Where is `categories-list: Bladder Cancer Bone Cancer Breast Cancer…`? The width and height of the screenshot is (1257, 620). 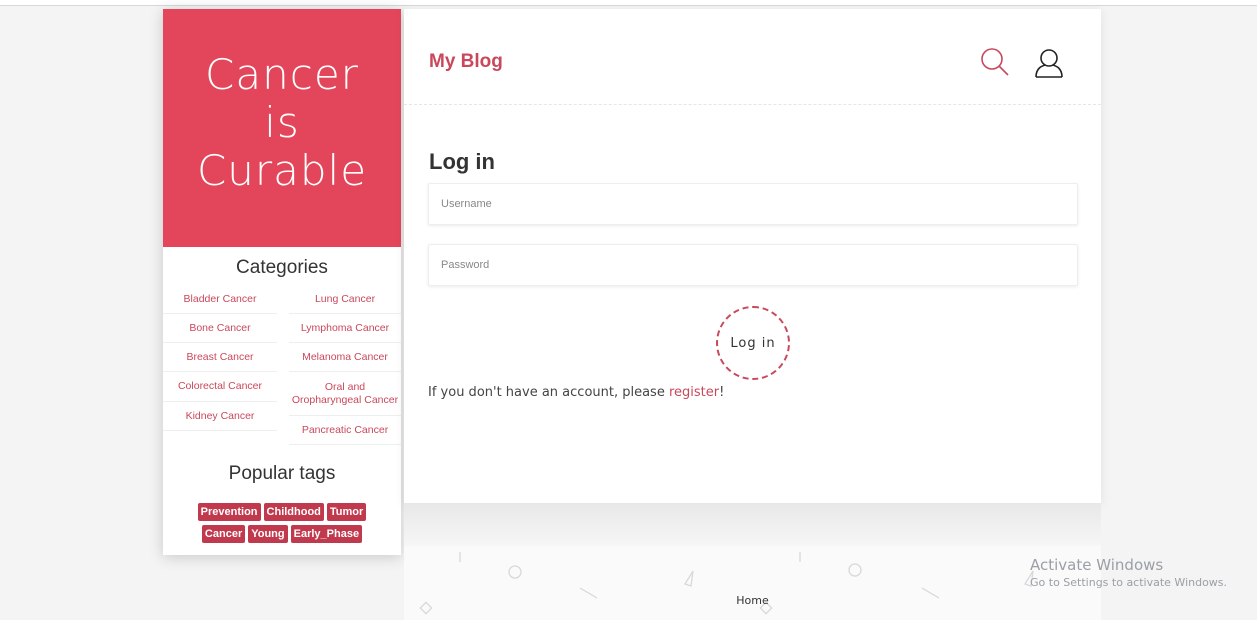
categories-list: Bladder Cancer Bone Cancer Breast Cancer… is located at coordinates (282, 365).